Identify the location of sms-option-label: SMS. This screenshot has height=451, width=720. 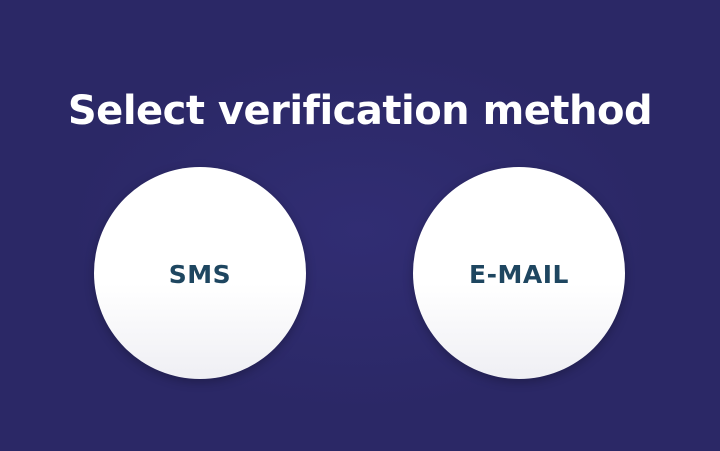
(200, 274).